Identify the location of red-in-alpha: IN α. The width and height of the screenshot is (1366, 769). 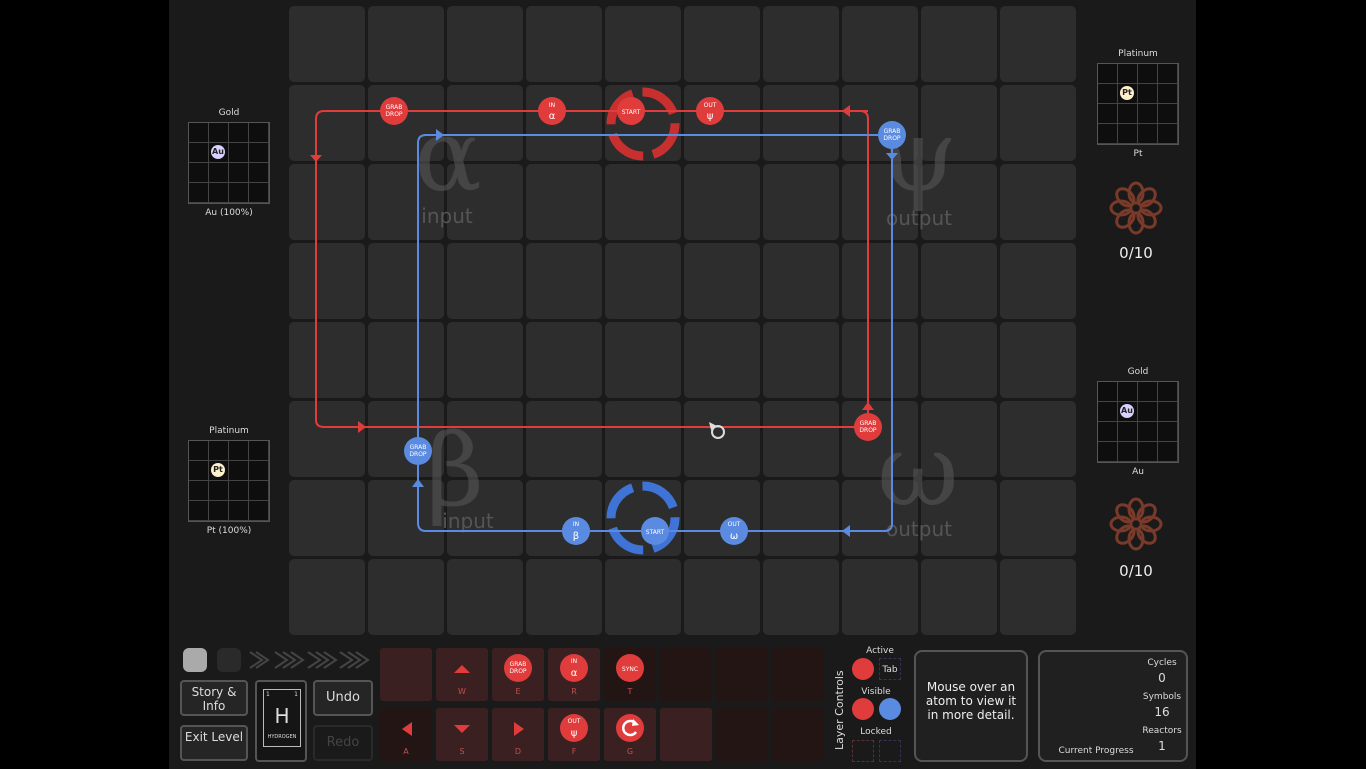
(552, 111).